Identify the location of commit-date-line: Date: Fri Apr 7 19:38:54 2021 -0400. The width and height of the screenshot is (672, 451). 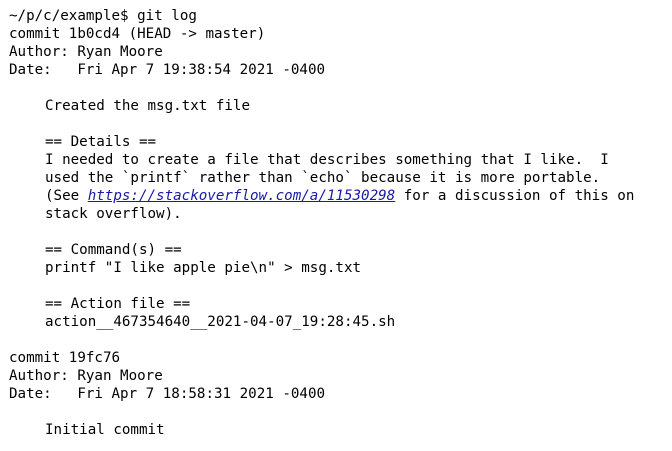
(167, 70).